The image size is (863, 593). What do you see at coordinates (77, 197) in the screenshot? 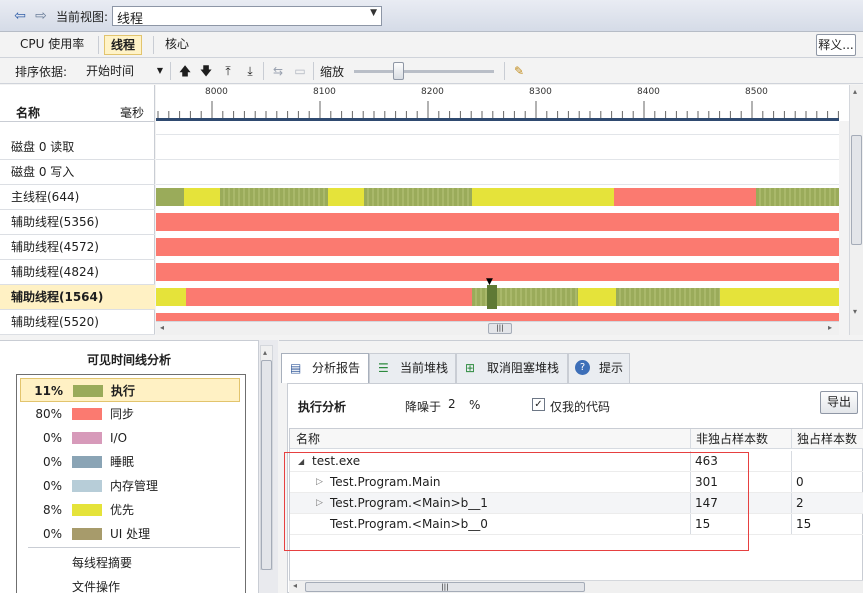
I see `row-label-main-thread: 主线程(644)` at bounding box center [77, 197].